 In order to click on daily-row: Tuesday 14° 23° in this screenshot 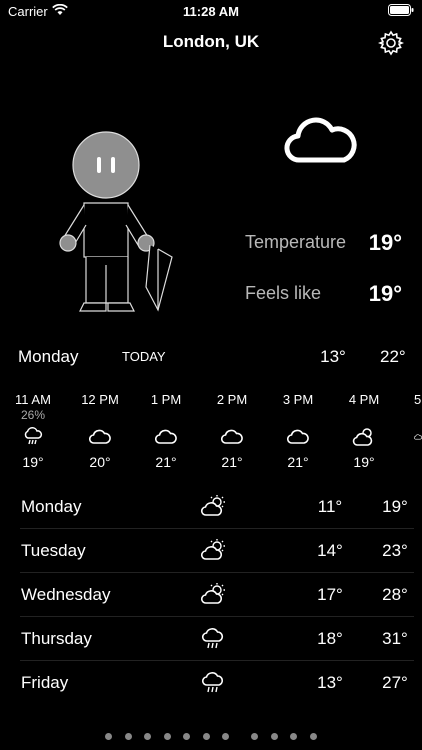, I will do `click(217, 551)`.